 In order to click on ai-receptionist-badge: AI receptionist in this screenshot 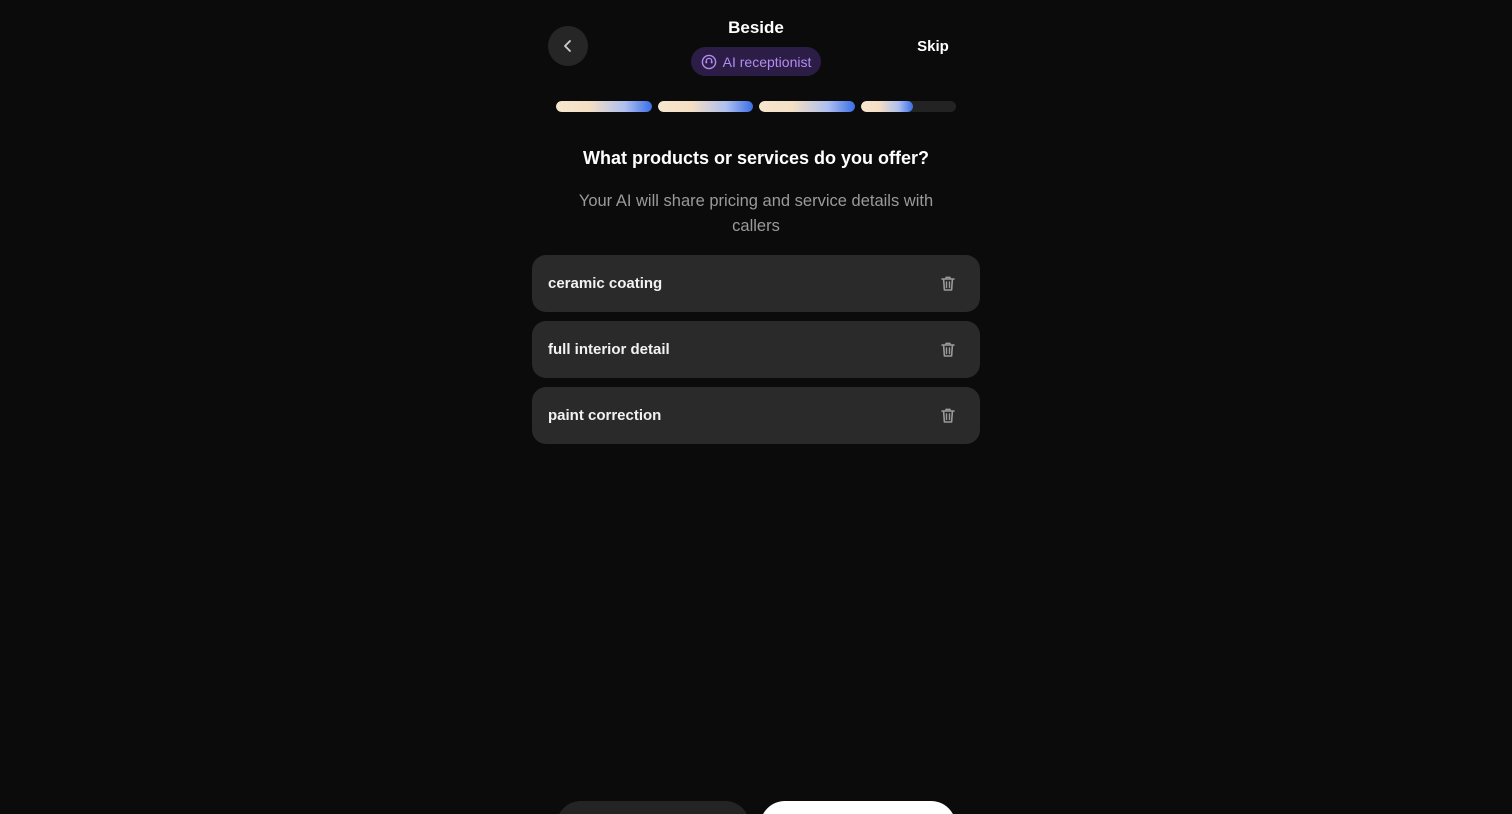, I will do `click(756, 61)`.